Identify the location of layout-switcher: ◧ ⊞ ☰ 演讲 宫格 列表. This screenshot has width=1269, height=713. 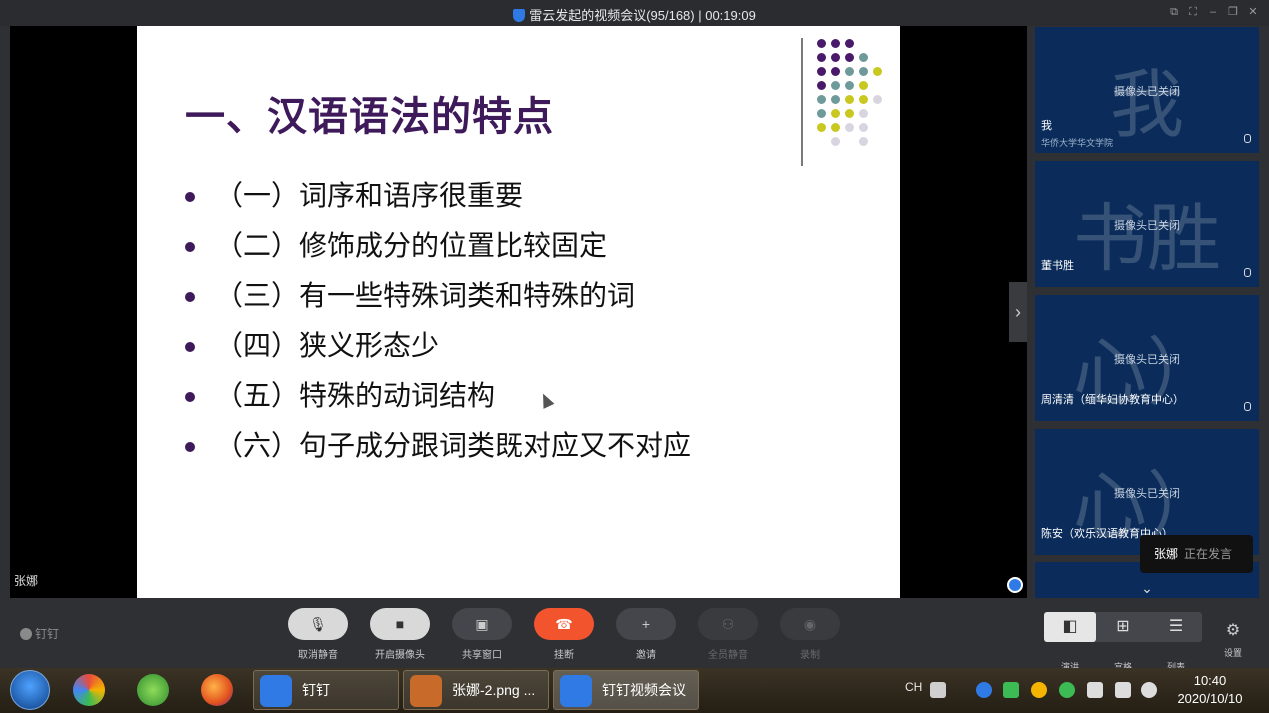
(1123, 642).